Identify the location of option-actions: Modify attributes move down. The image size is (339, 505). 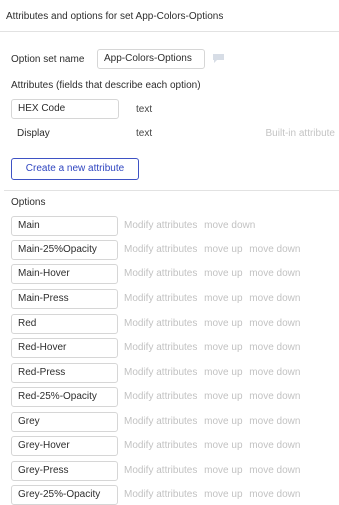
(191, 225).